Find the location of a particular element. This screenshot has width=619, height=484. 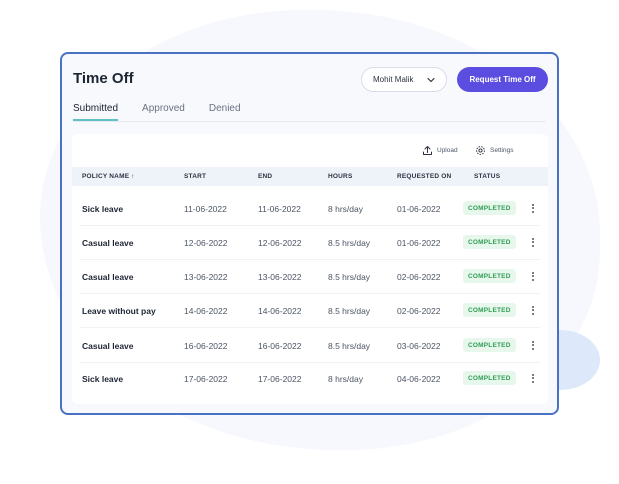

tab-denied: Denied is located at coordinates (225, 112).